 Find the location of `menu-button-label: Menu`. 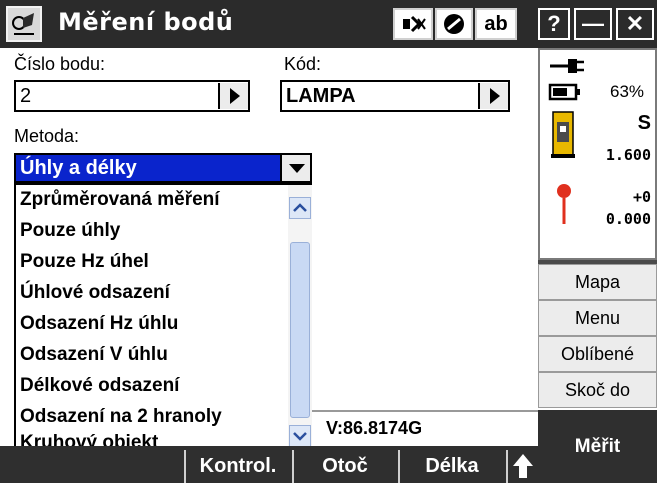

menu-button-label: Menu is located at coordinates (597, 318).